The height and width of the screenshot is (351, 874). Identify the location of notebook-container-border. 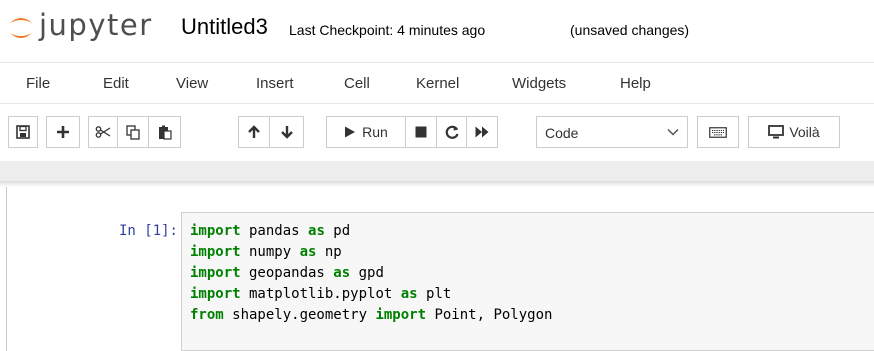
(6, 269).